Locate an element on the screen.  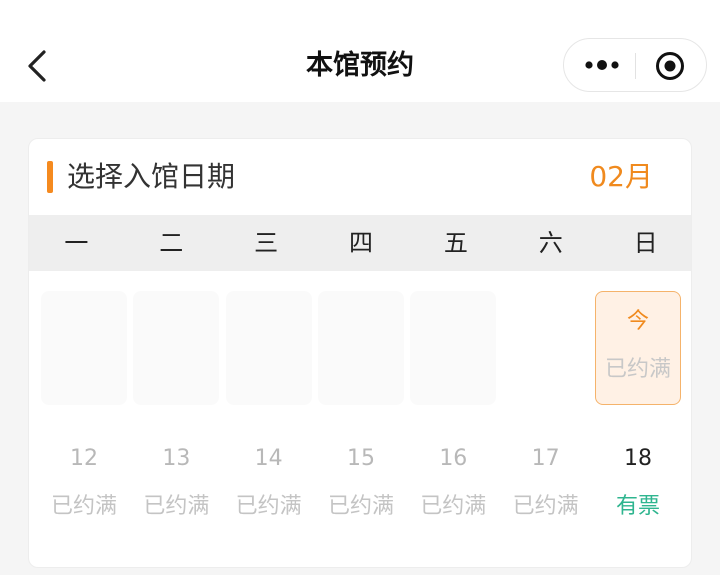
weekday-thu: 四 is located at coordinates (361, 243).